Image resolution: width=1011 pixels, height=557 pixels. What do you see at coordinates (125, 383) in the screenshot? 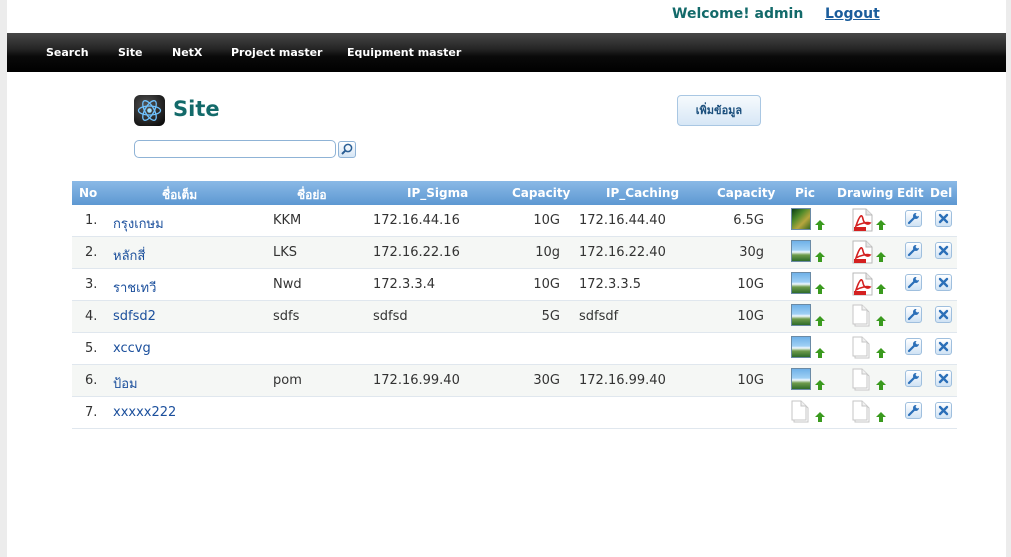
I see `site-full-name-link: ป้อม` at bounding box center [125, 383].